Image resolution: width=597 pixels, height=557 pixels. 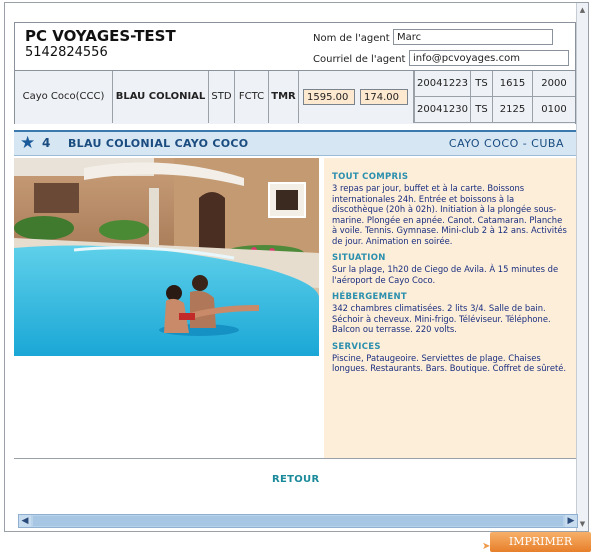 What do you see at coordinates (329, 97) in the screenshot?
I see `price-field-1: 1595.00` at bounding box center [329, 97].